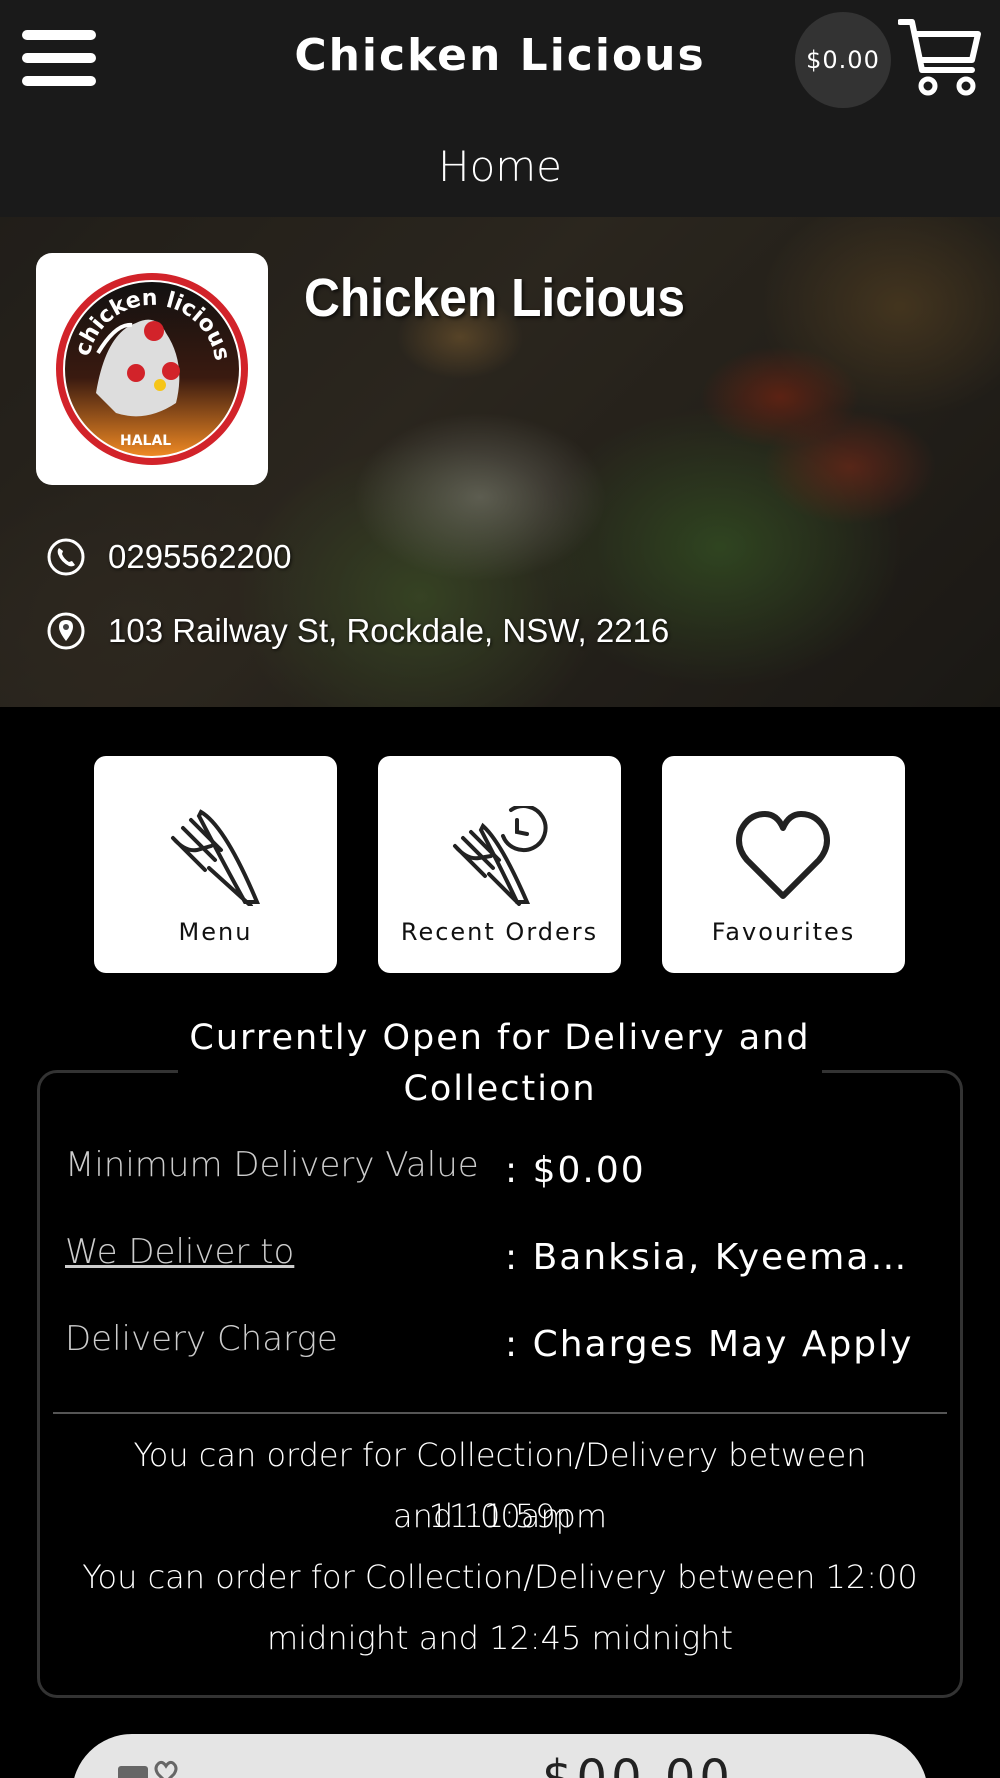 The width and height of the screenshot is (1000, 1778). I want to click on delivery-charge-label: Delivery Charge, so click(201, 1339).